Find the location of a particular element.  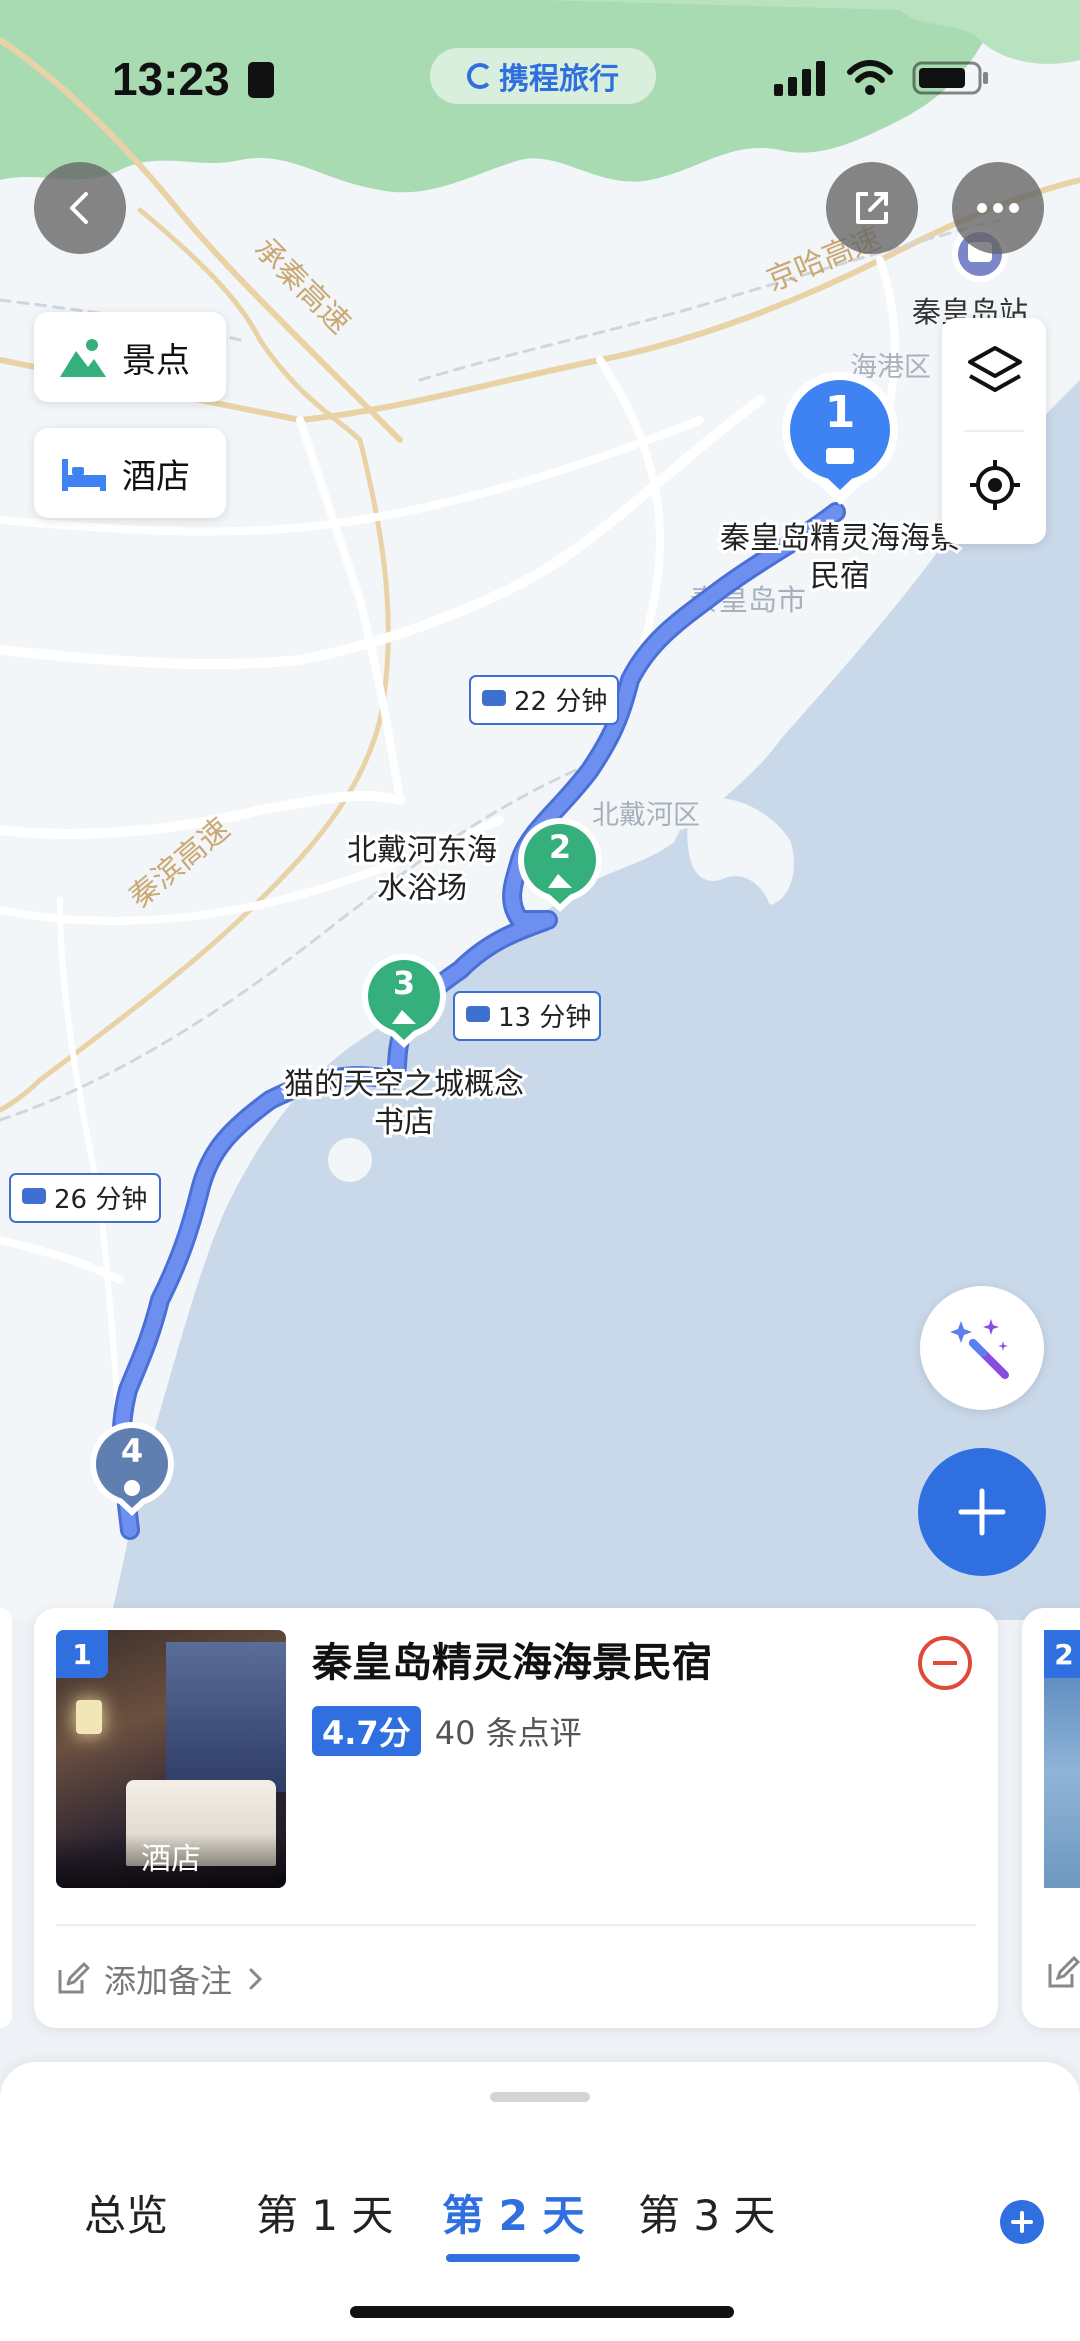

add-place-button is located at coordinates (982, 1512).